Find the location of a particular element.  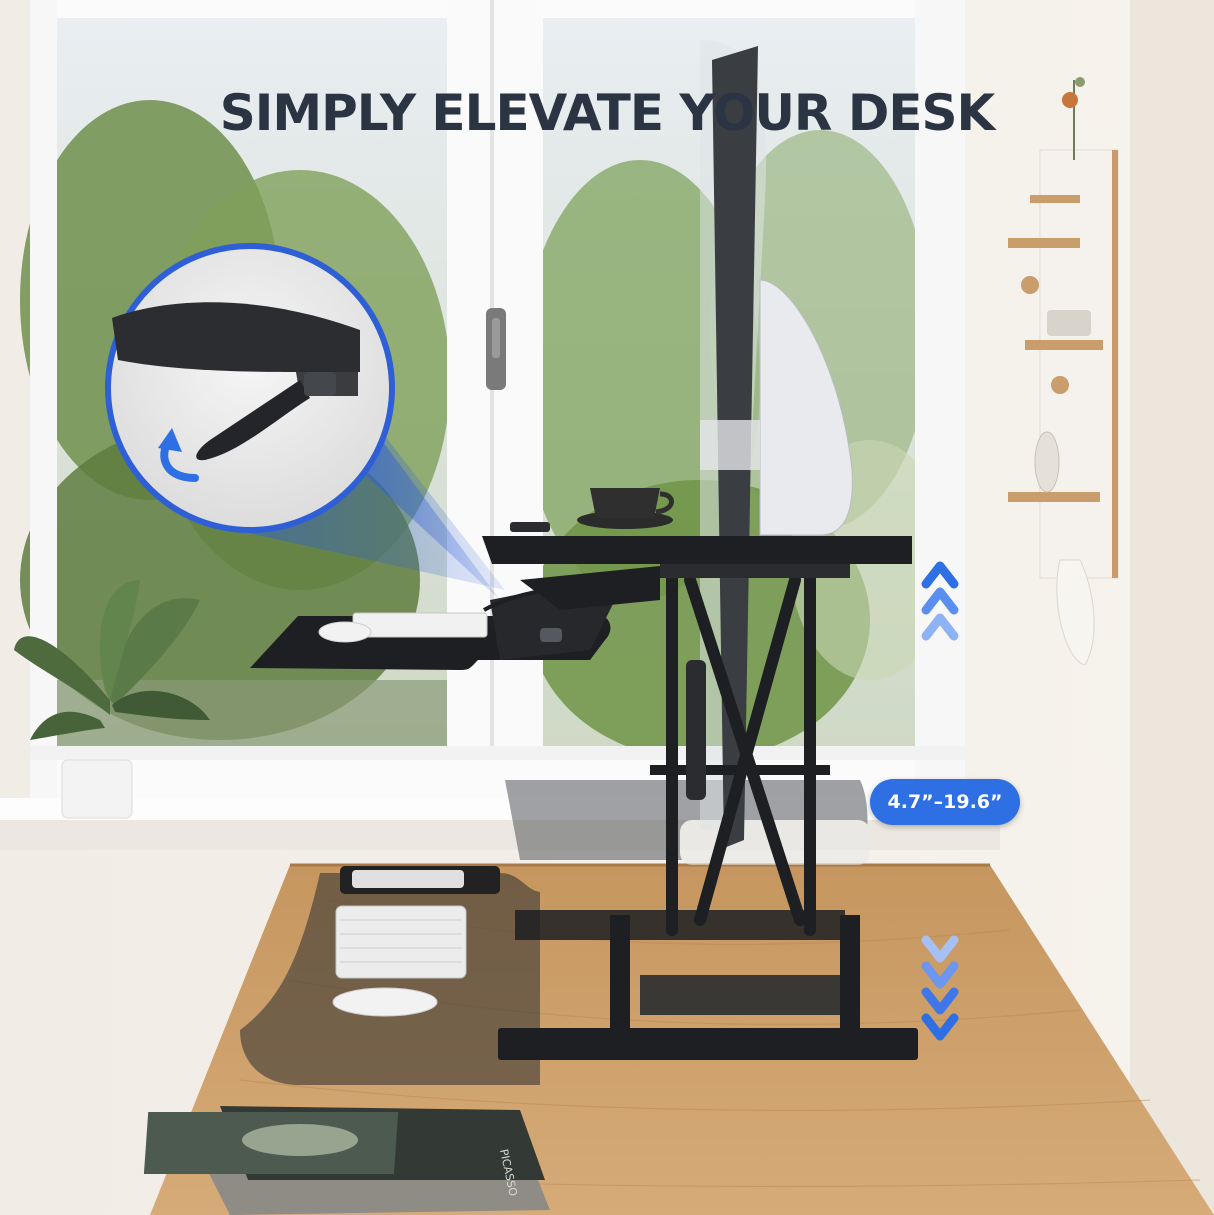

mouse-lowered is located at coordinates (385, 1002).